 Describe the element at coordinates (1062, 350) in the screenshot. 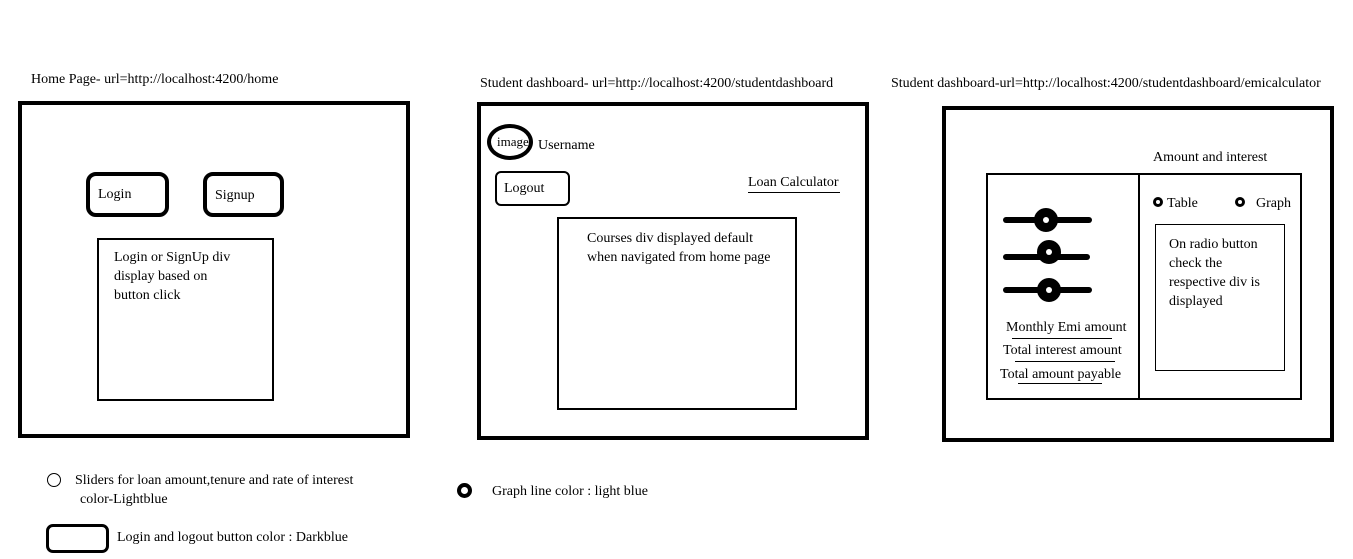

I see `total-interest-label: Total interest amount` at that location.